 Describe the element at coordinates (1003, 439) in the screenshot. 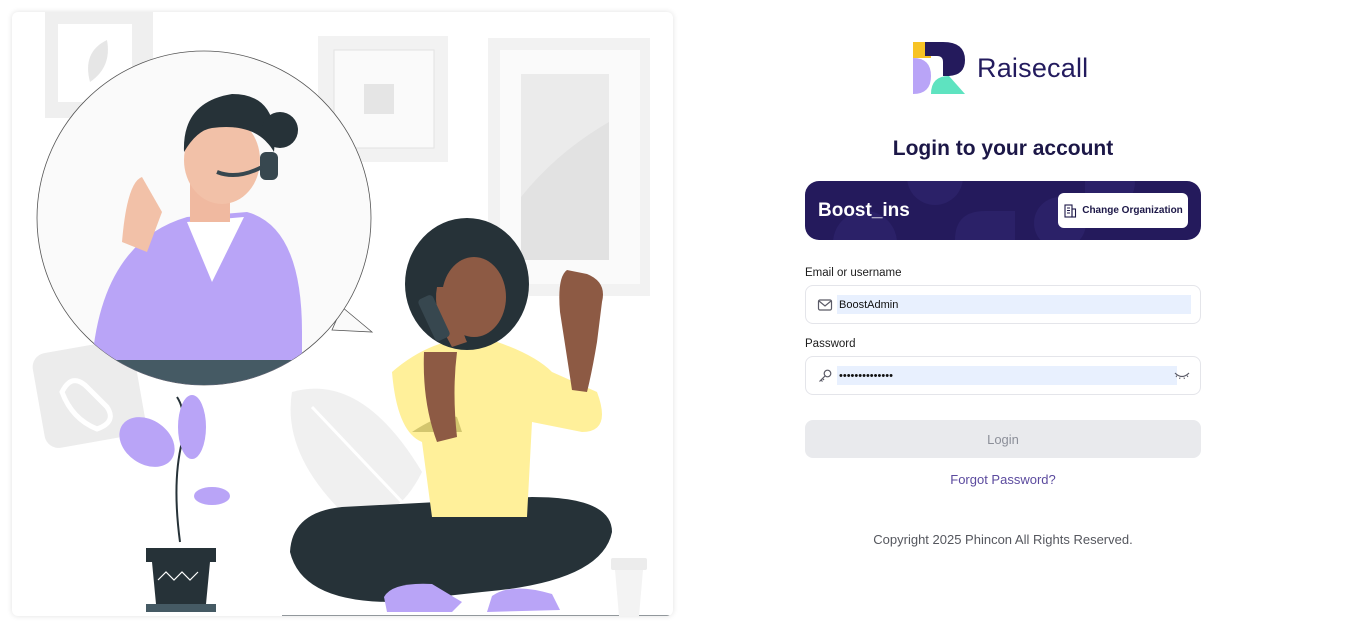

I see `login-button: Login` at that location.